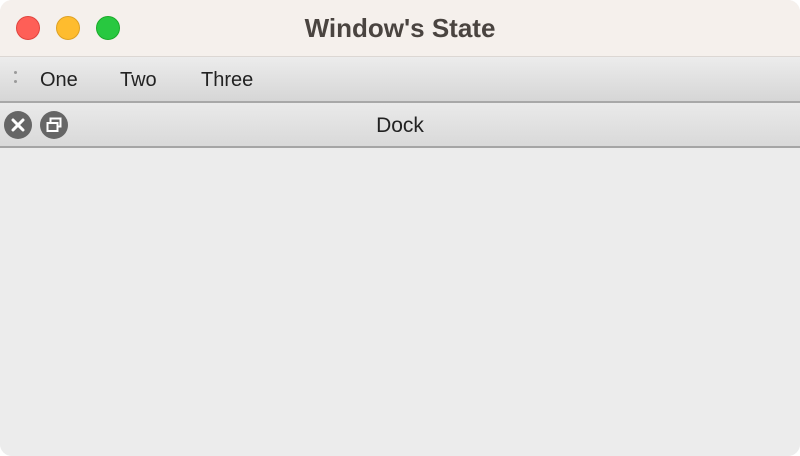 This screenshot has width=800, height=456. What do you see at coordinates (227, 79) in the screenshot?
I see `toolbar-button-three: Three` at bounding box center [227, 79].